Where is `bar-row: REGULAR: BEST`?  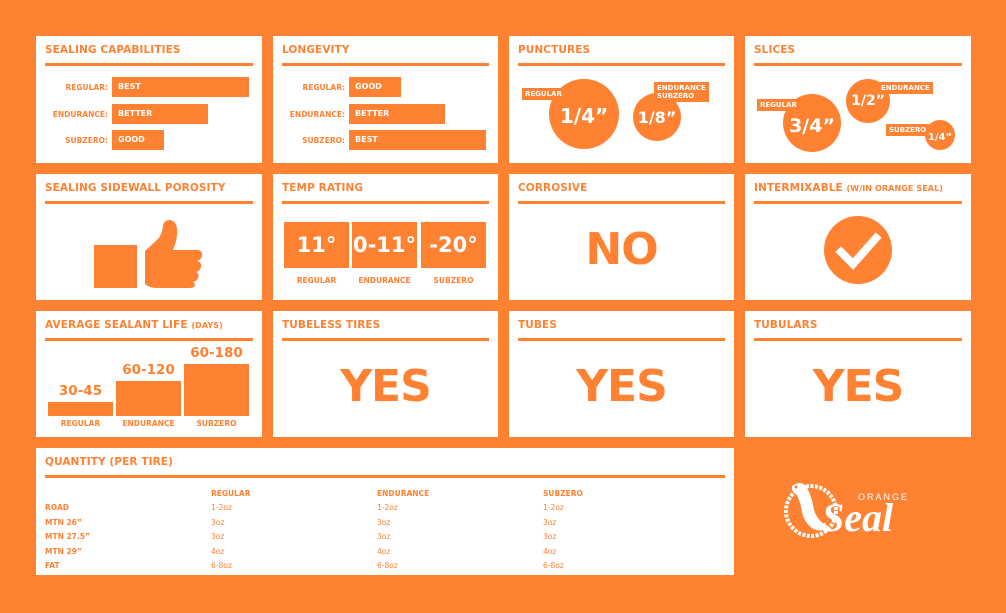
bar-row: REGULAR: BEST is located at coordinates (149, 87).